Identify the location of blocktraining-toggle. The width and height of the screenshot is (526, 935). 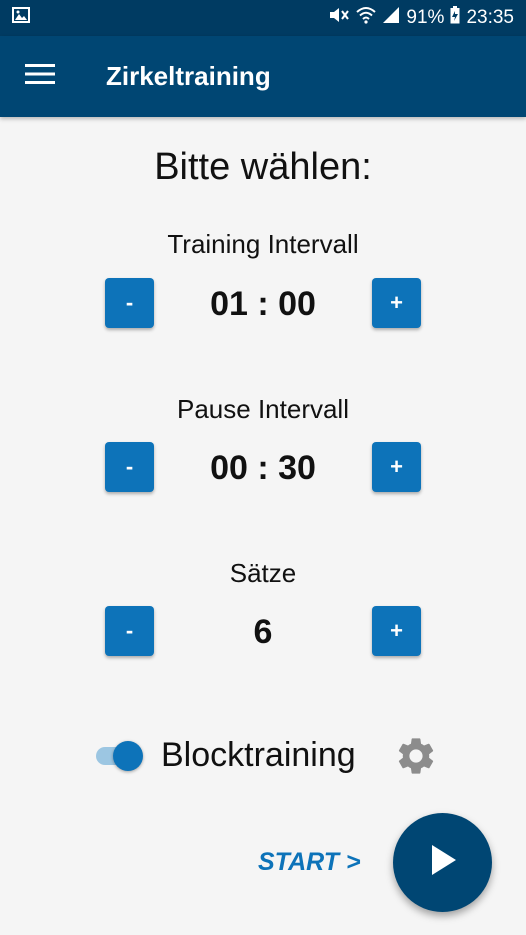
(128, 756).